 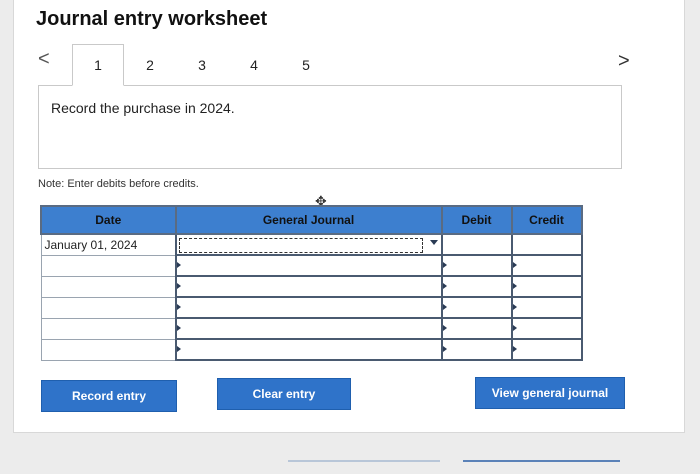 What do you see at coordinates (143, 108) in the screenshot?
I see `instruction-text: Record the purchase in 2024.` at bounding box center [143, 108].